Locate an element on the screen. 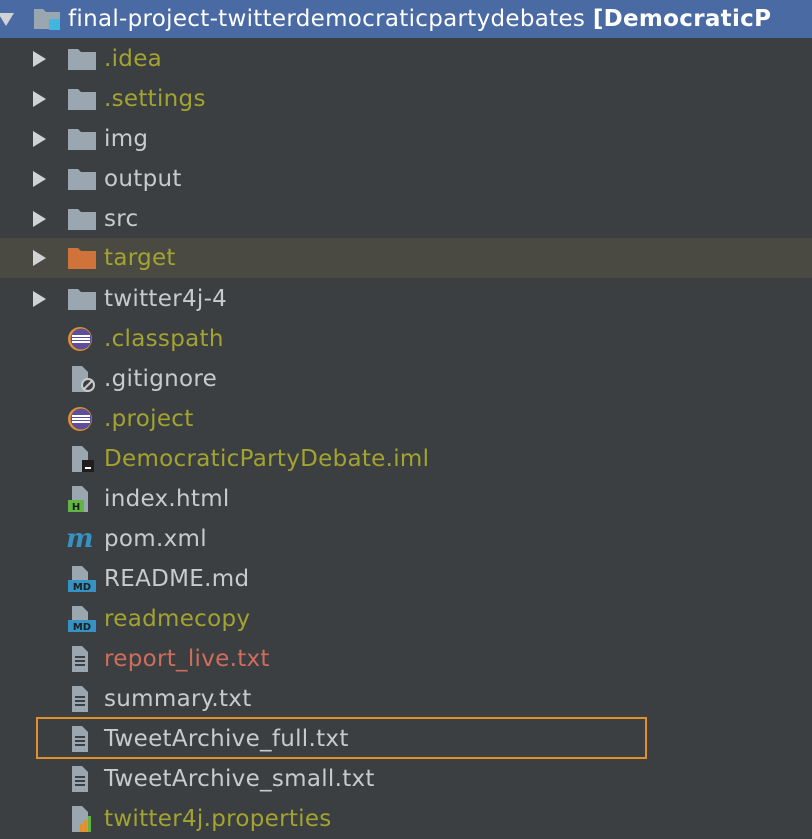  tree-item-summary: summary.txt is located at coordinates (406, 699).